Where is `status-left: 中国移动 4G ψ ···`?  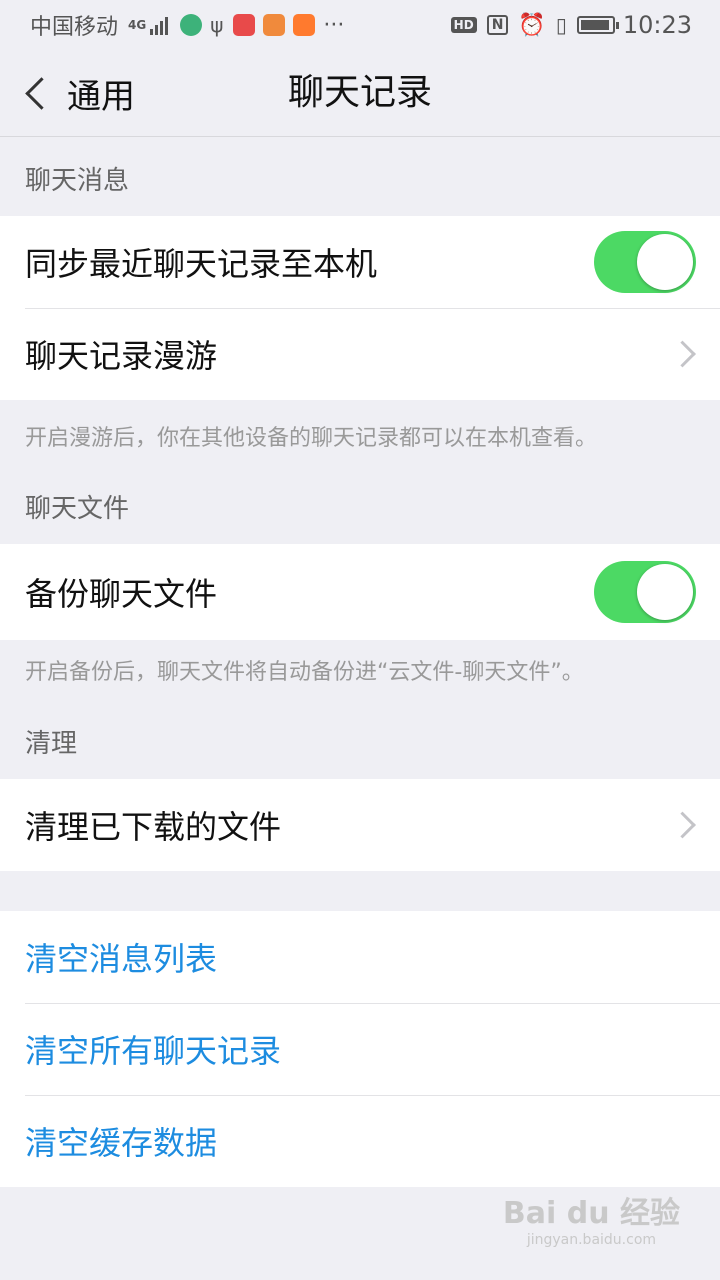
status-left: 中国移动 4G ψ ··· is located at coordinates (192, 25).